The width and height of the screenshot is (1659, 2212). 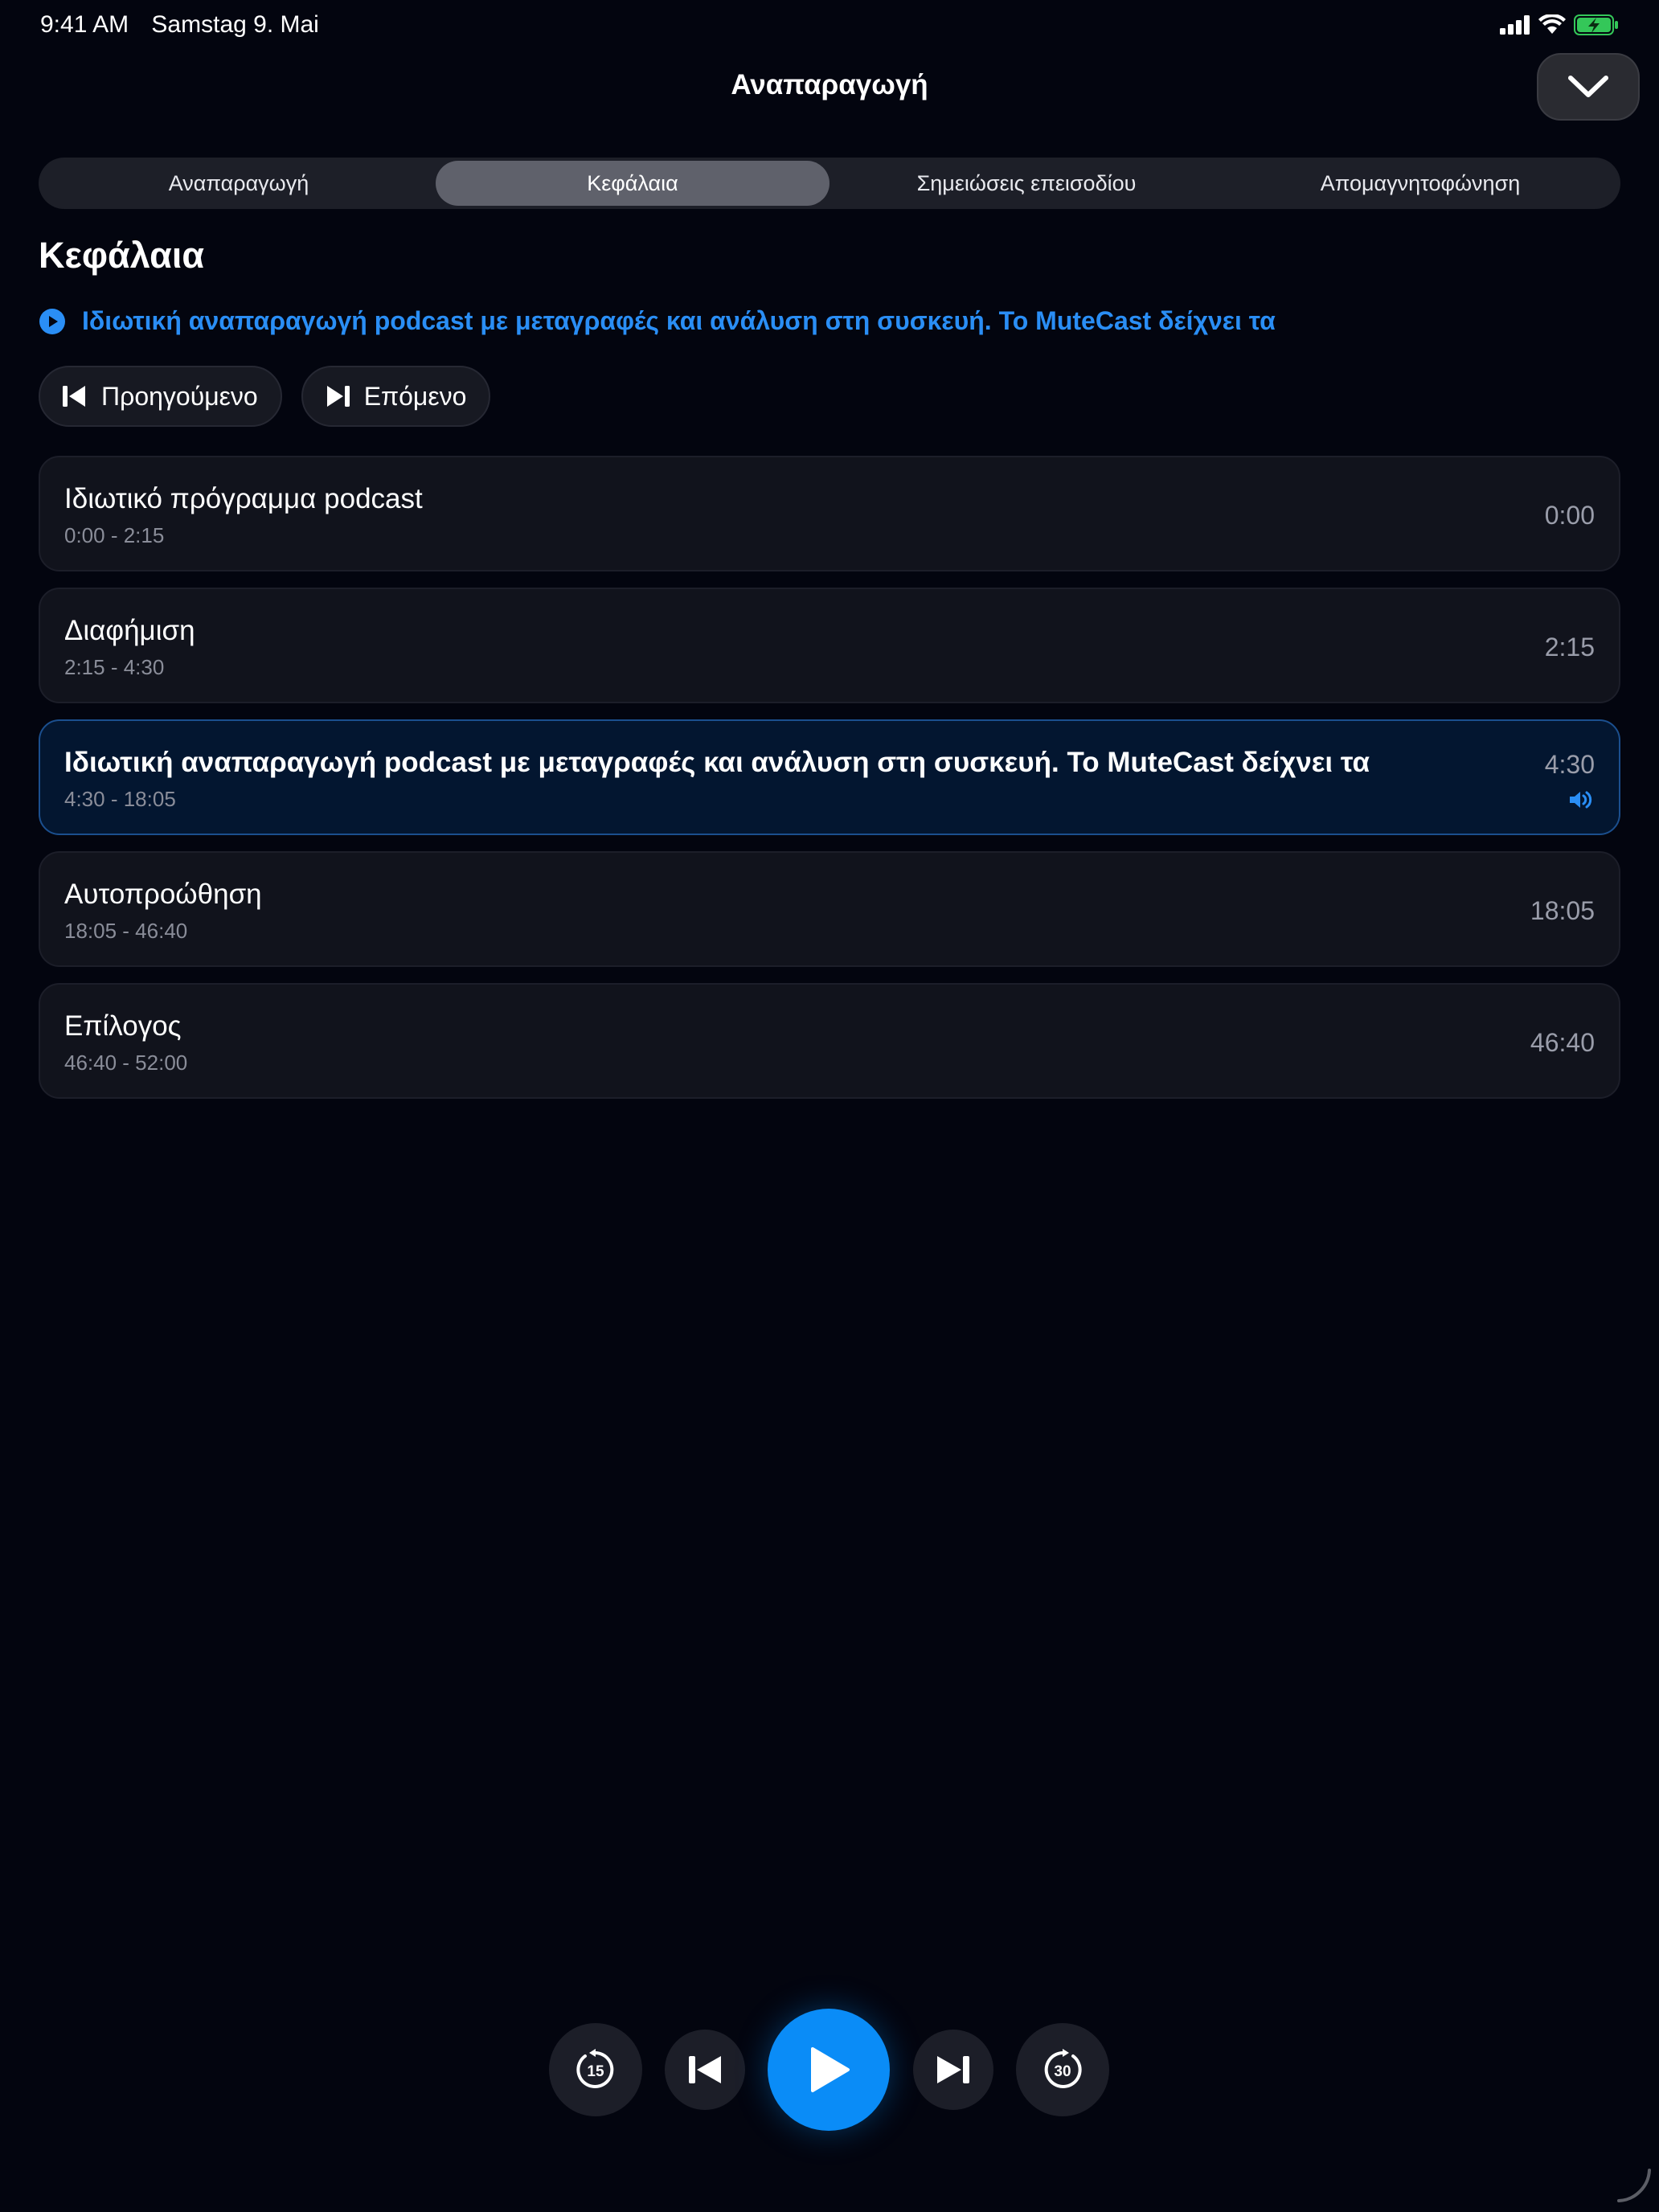 I want to click on chapter-range: 18:05 - 46:40, so click(x=126, y=931).